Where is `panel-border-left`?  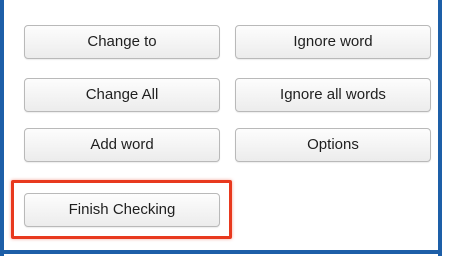
panel-border-left is located at coordinates (2, 128).